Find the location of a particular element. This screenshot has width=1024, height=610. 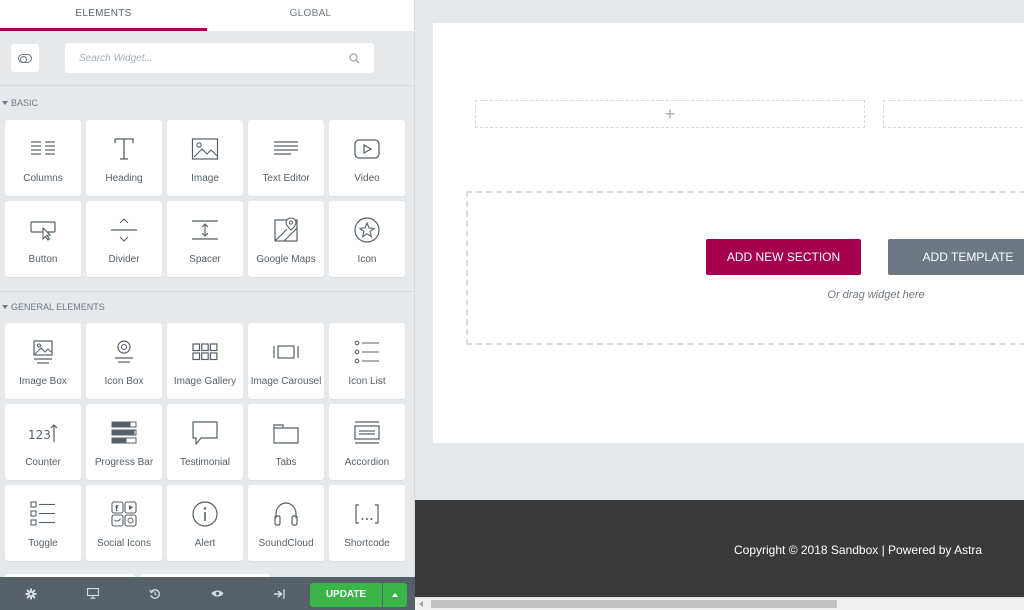

add-template-button: ADD TEMPLATE is located at coordinates (956, 257).